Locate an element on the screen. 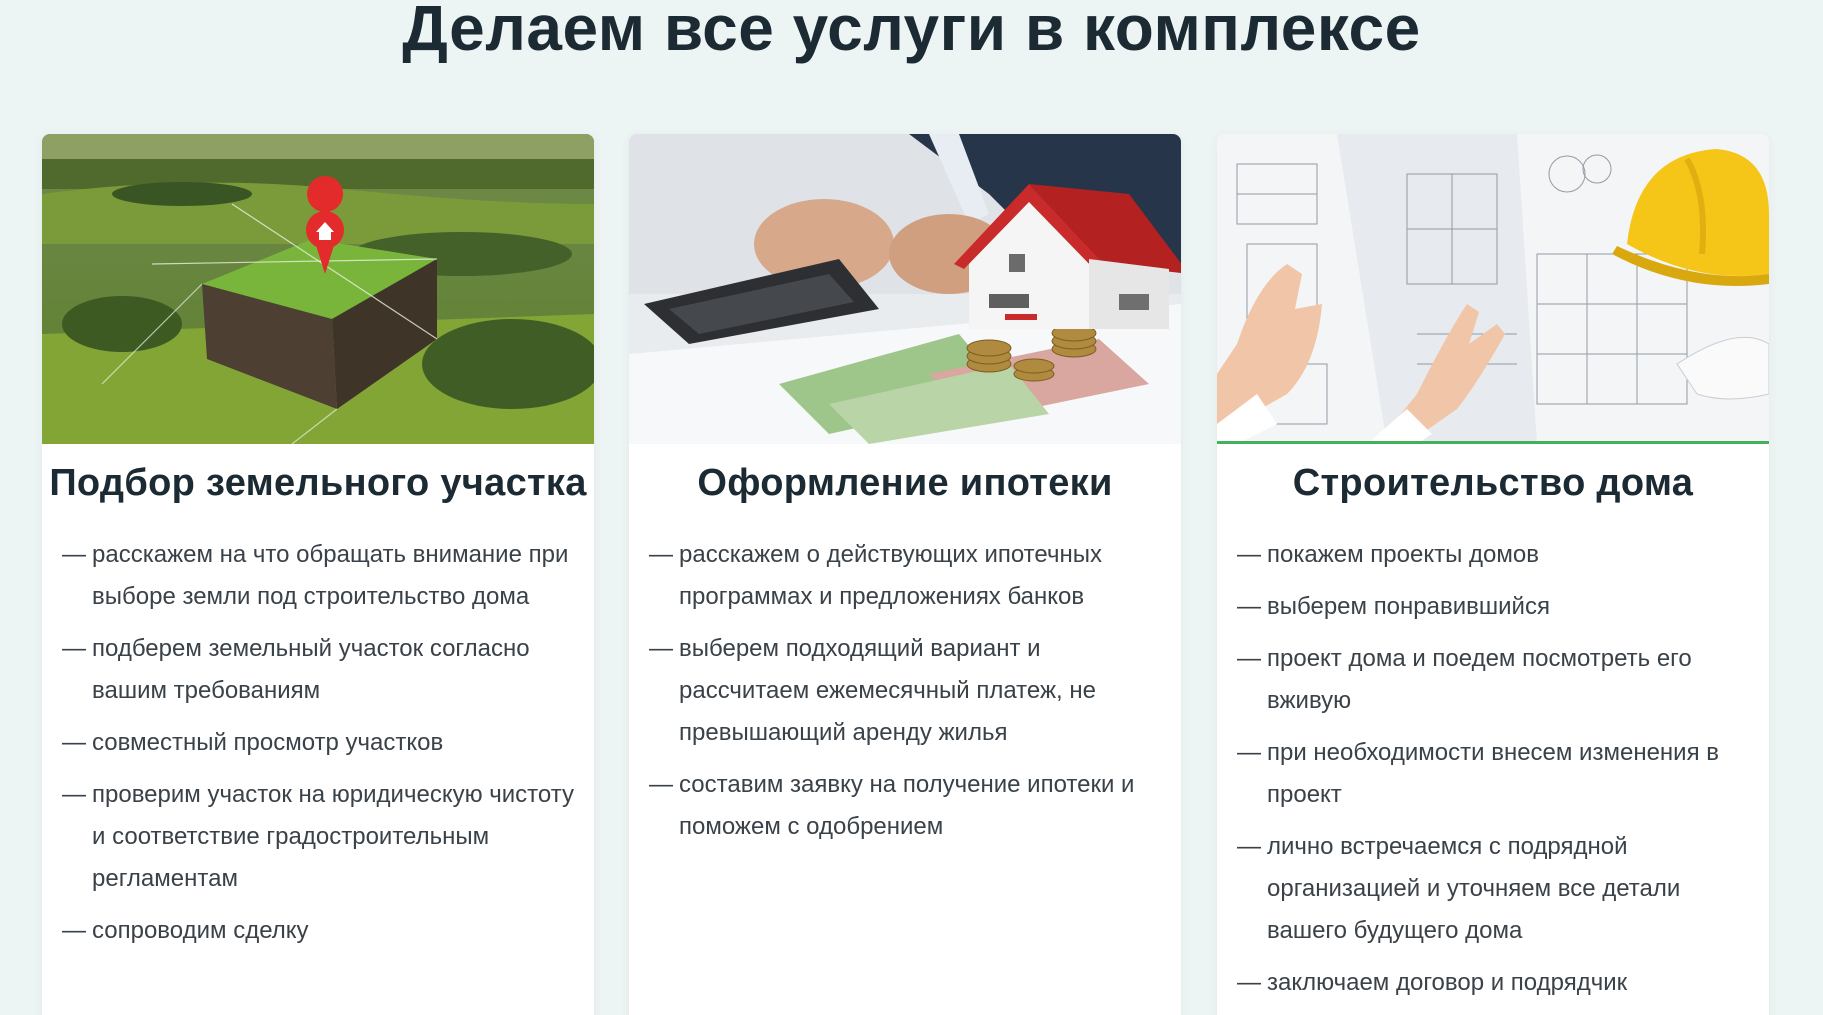 This screenshot has height=1015, width=1823. construction-image is located at coordinates (1493, 289).